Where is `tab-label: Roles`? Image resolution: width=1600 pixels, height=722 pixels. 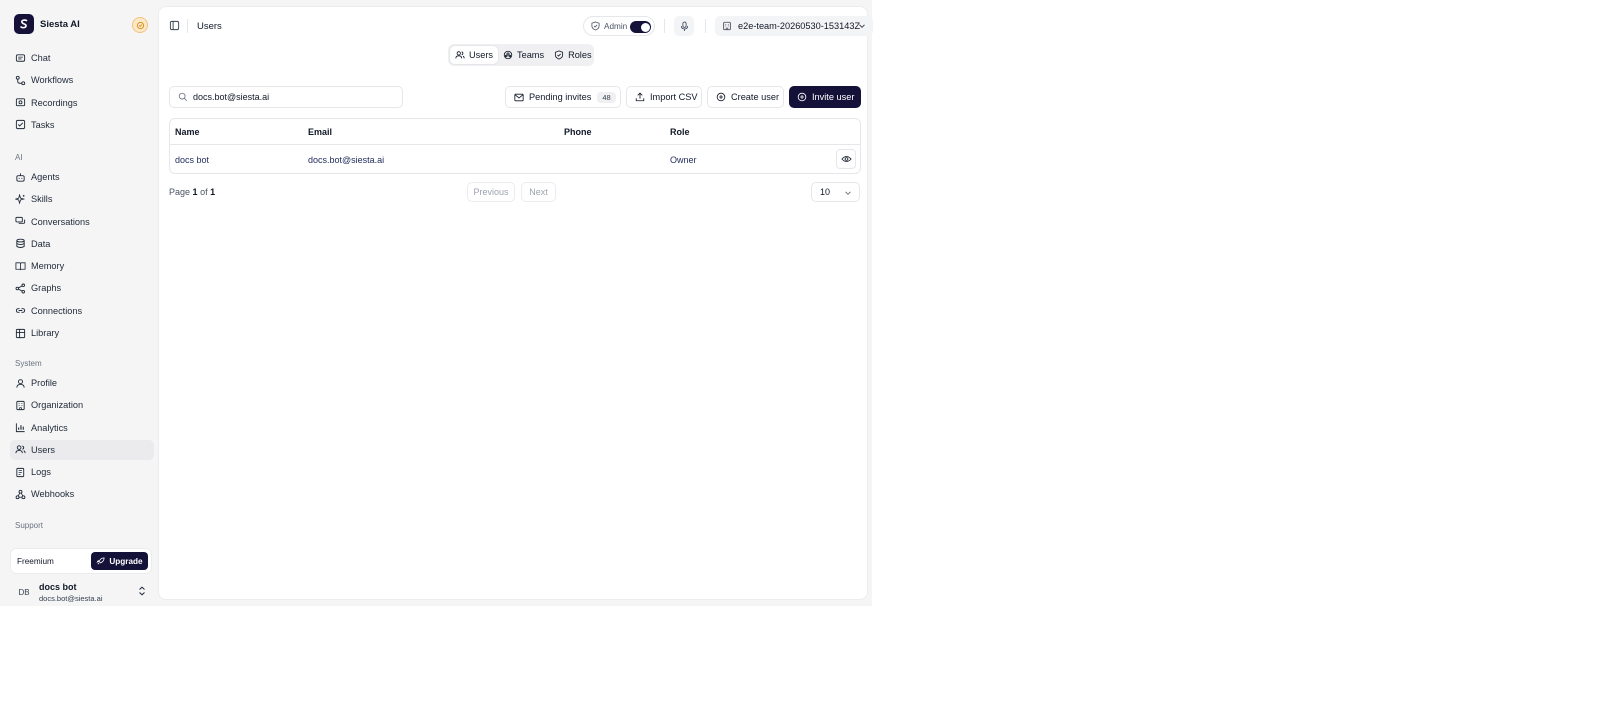 tab-label: Roles is located at coordinates (580, 55).